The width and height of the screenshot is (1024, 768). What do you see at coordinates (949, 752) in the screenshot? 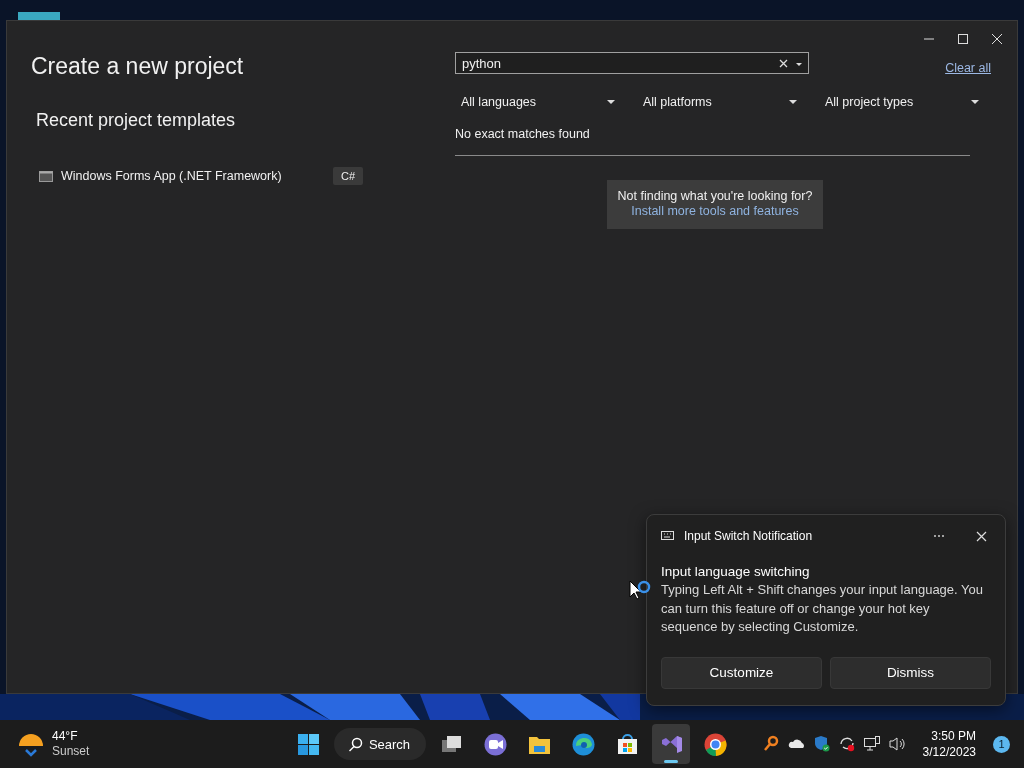
I see `date: 3/12/2023` at bounding box center [949, 752].